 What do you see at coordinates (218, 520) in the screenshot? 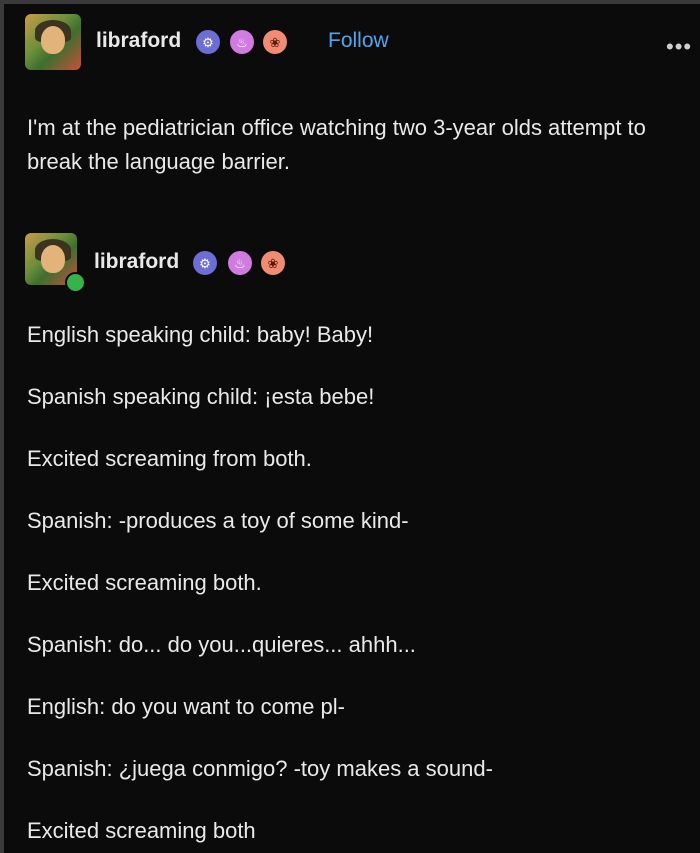
I see `reply-line: Spanish: -produces a toy of some kind-` at bounding box center [218, 520].